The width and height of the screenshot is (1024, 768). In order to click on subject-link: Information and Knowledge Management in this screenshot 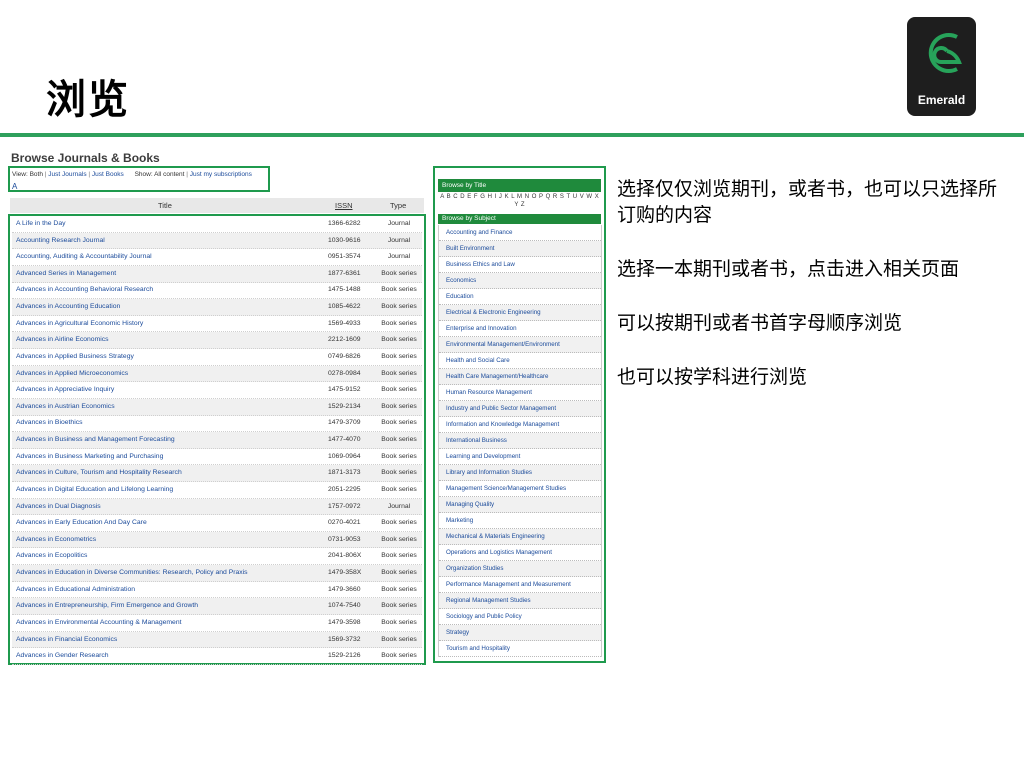, I will do `click(520, 425)`.